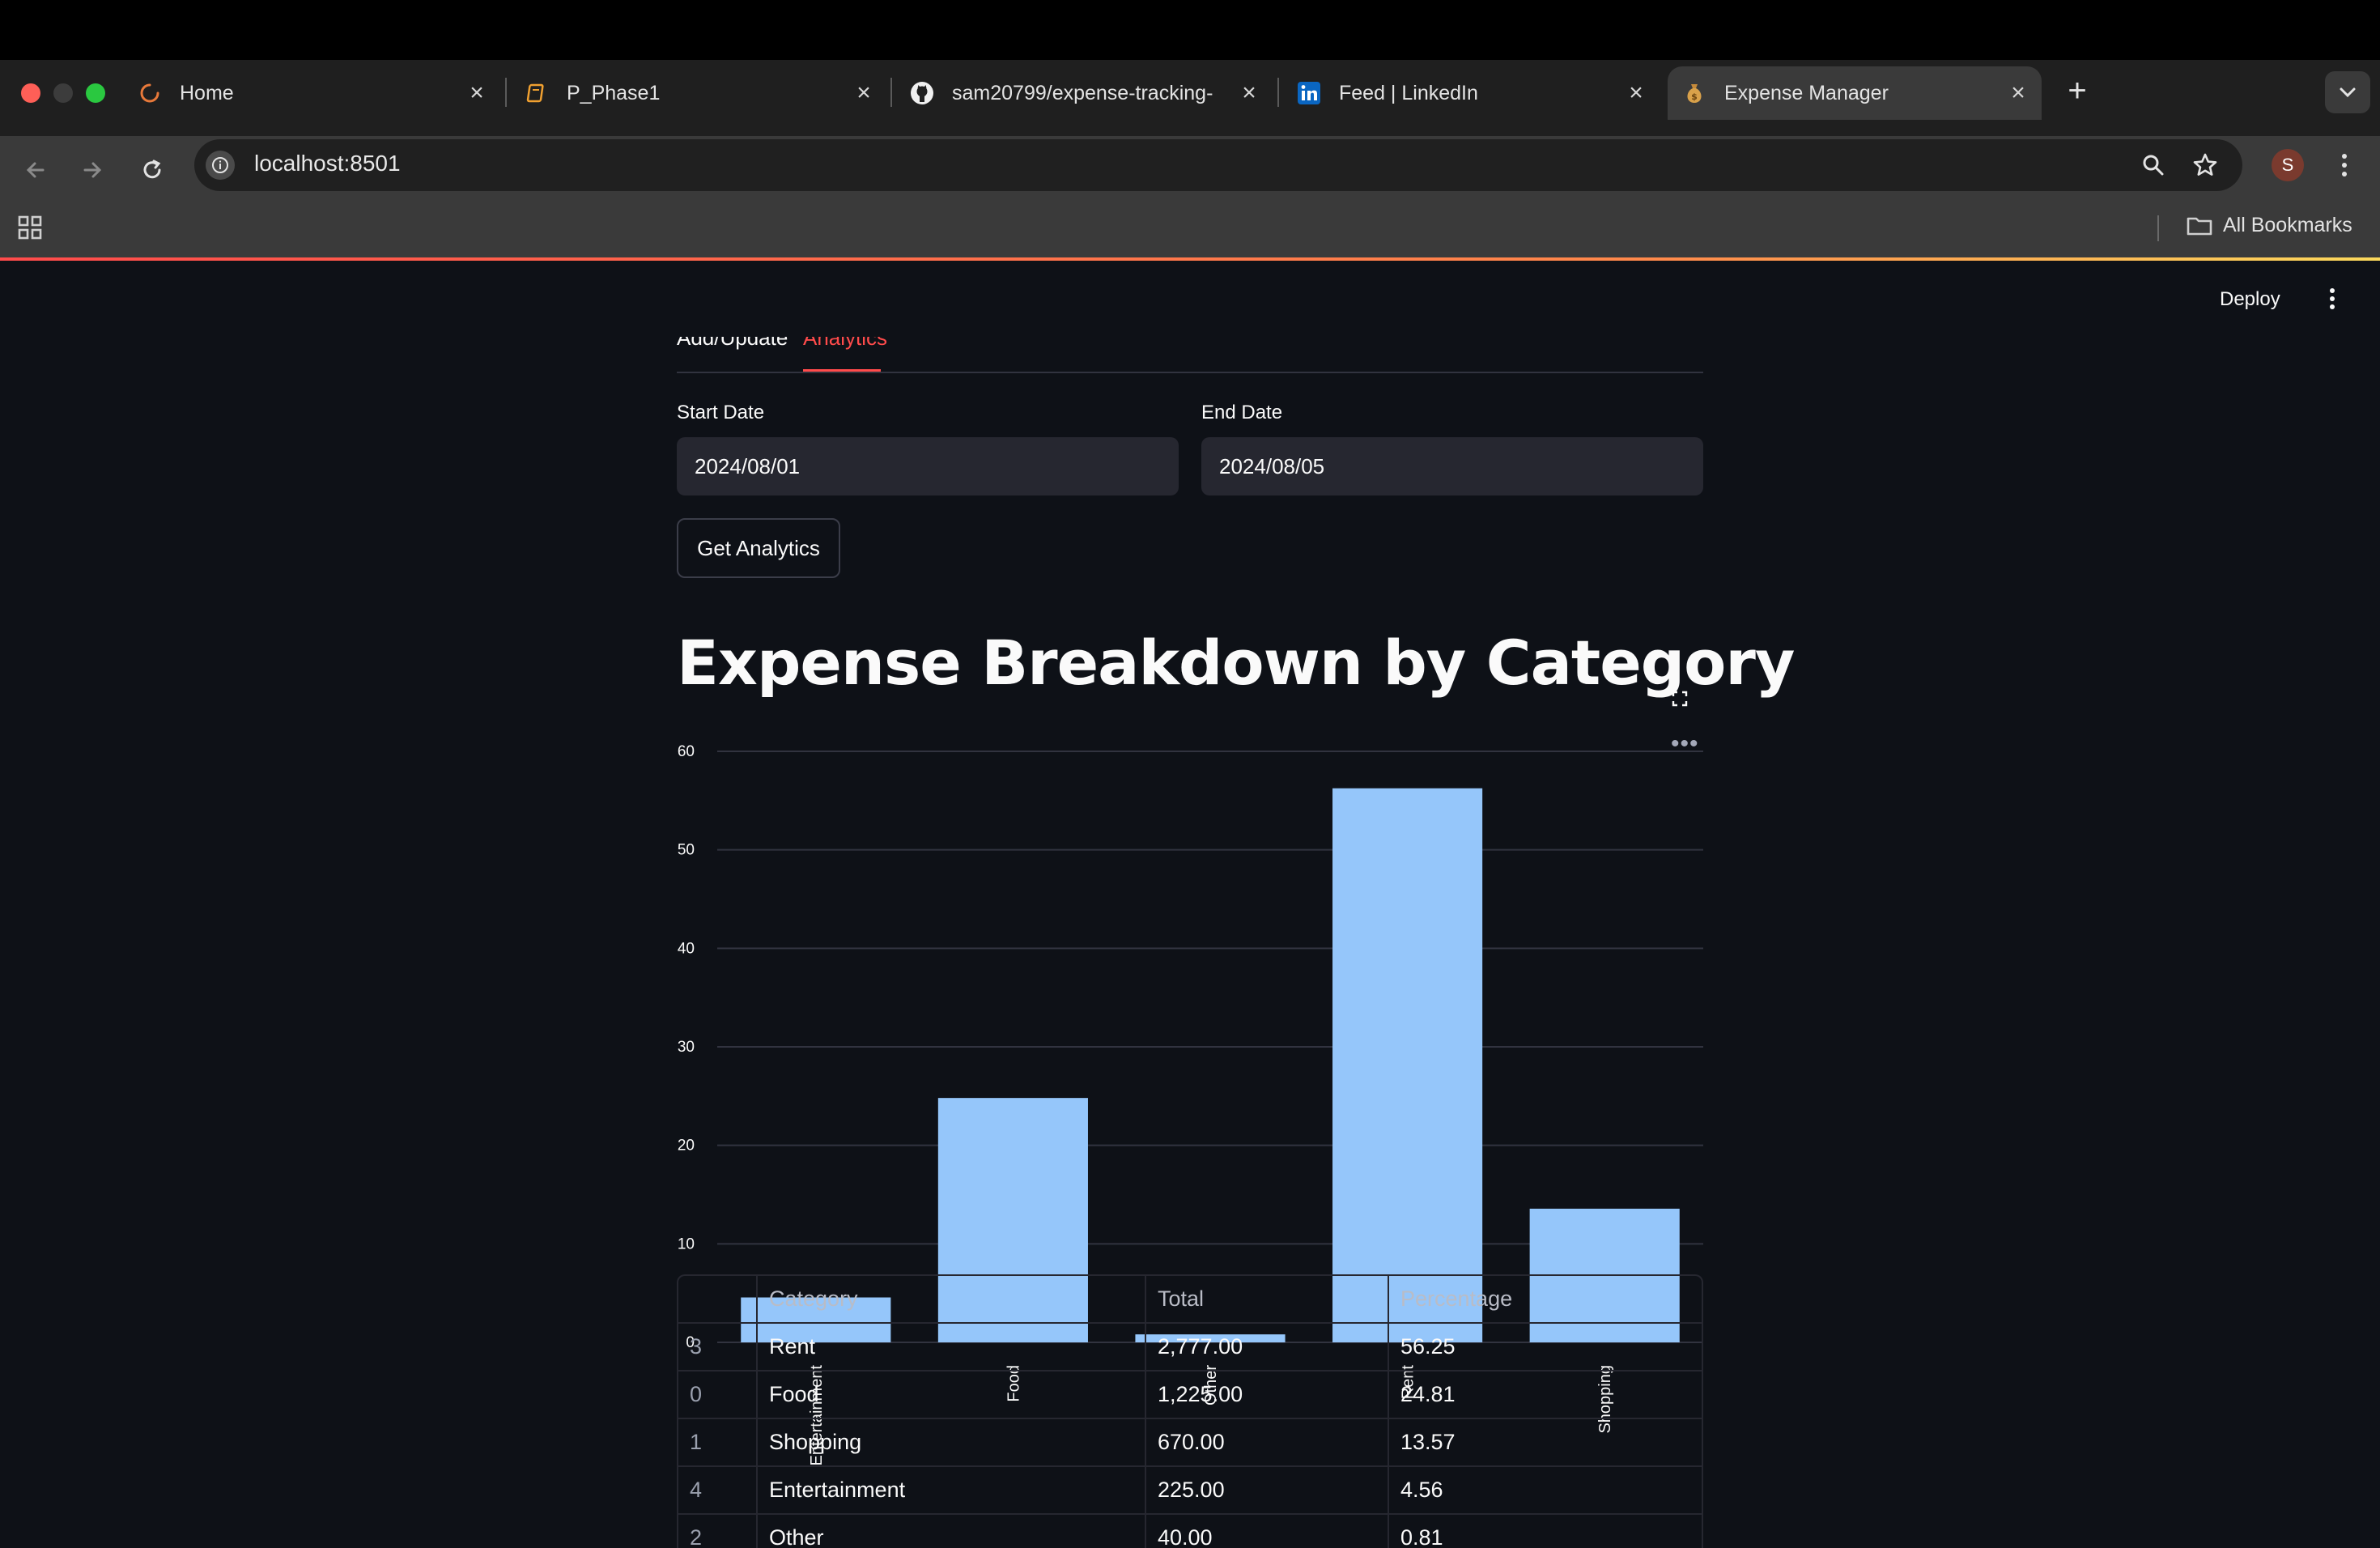 Image resolution: width=2380 pixels, height=1548 pixels. What do you see at coordinates (718, 1442) in the screenshot?
I see `table-cell: 1` at bounding box center [718, 1442].